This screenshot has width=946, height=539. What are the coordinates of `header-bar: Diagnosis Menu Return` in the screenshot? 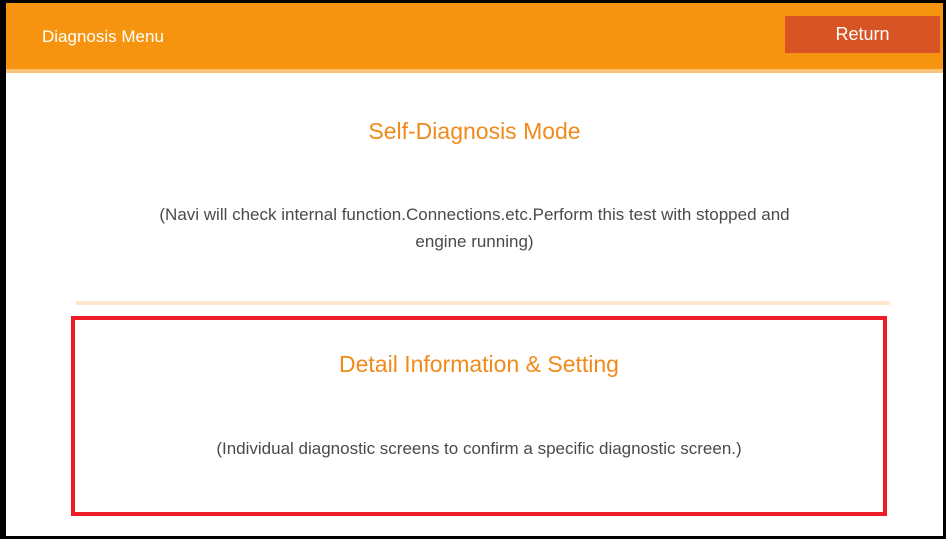 It's located at (474, 38).